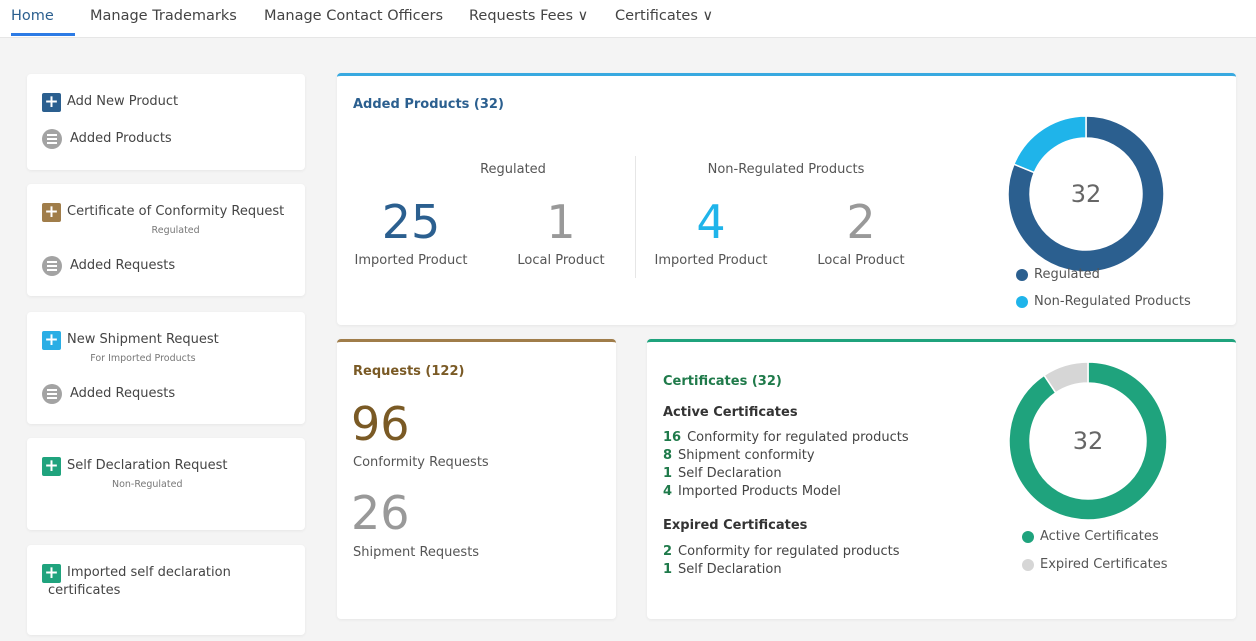 Image resolution: width=1256 pixels, height=641 pixels. Describe the element at coordinates (175, 230) in the screenshot. I see `conformity-request-sub: Regulated` at that location.